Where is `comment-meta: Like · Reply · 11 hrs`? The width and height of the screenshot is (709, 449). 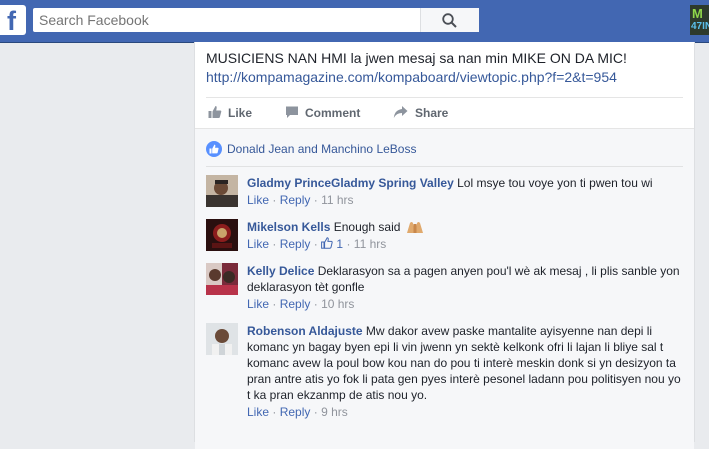
comment-meta: Like · Reply · 11 hrs is located at coordinates (300, 200).